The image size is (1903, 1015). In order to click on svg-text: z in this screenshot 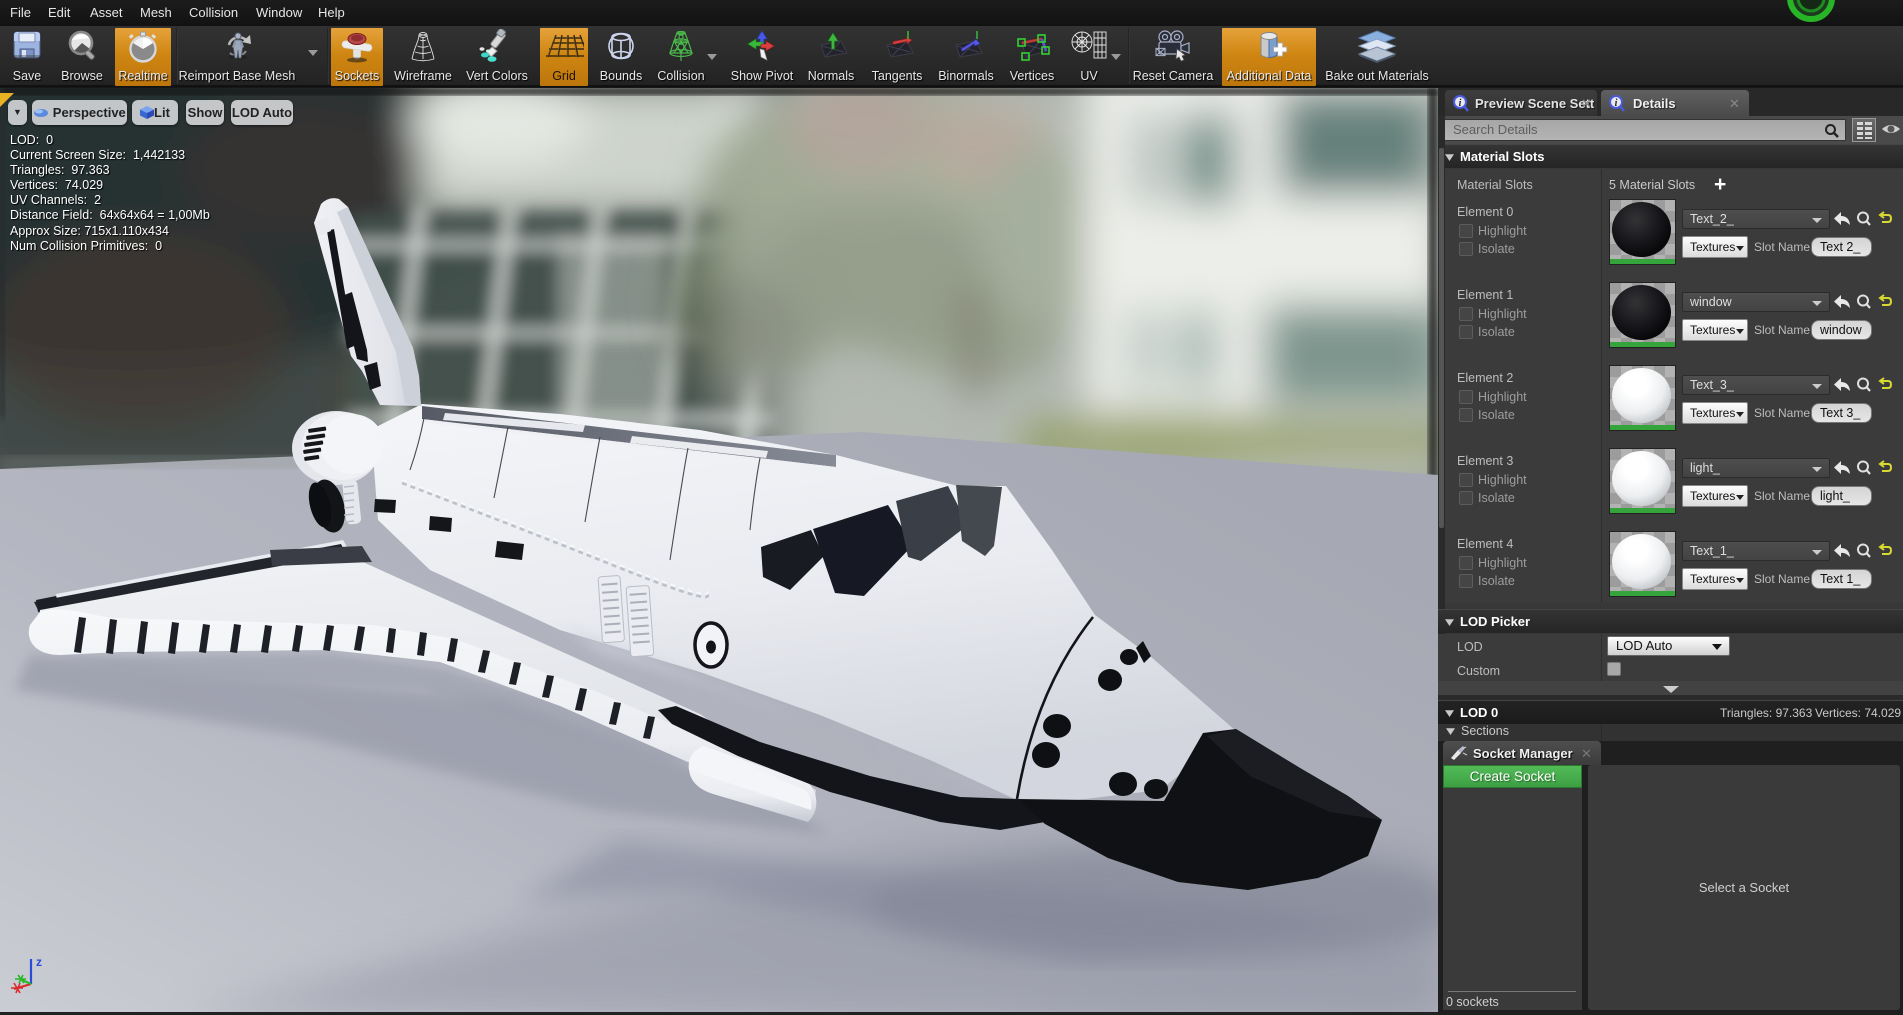, I will do `click(39, 962)`.